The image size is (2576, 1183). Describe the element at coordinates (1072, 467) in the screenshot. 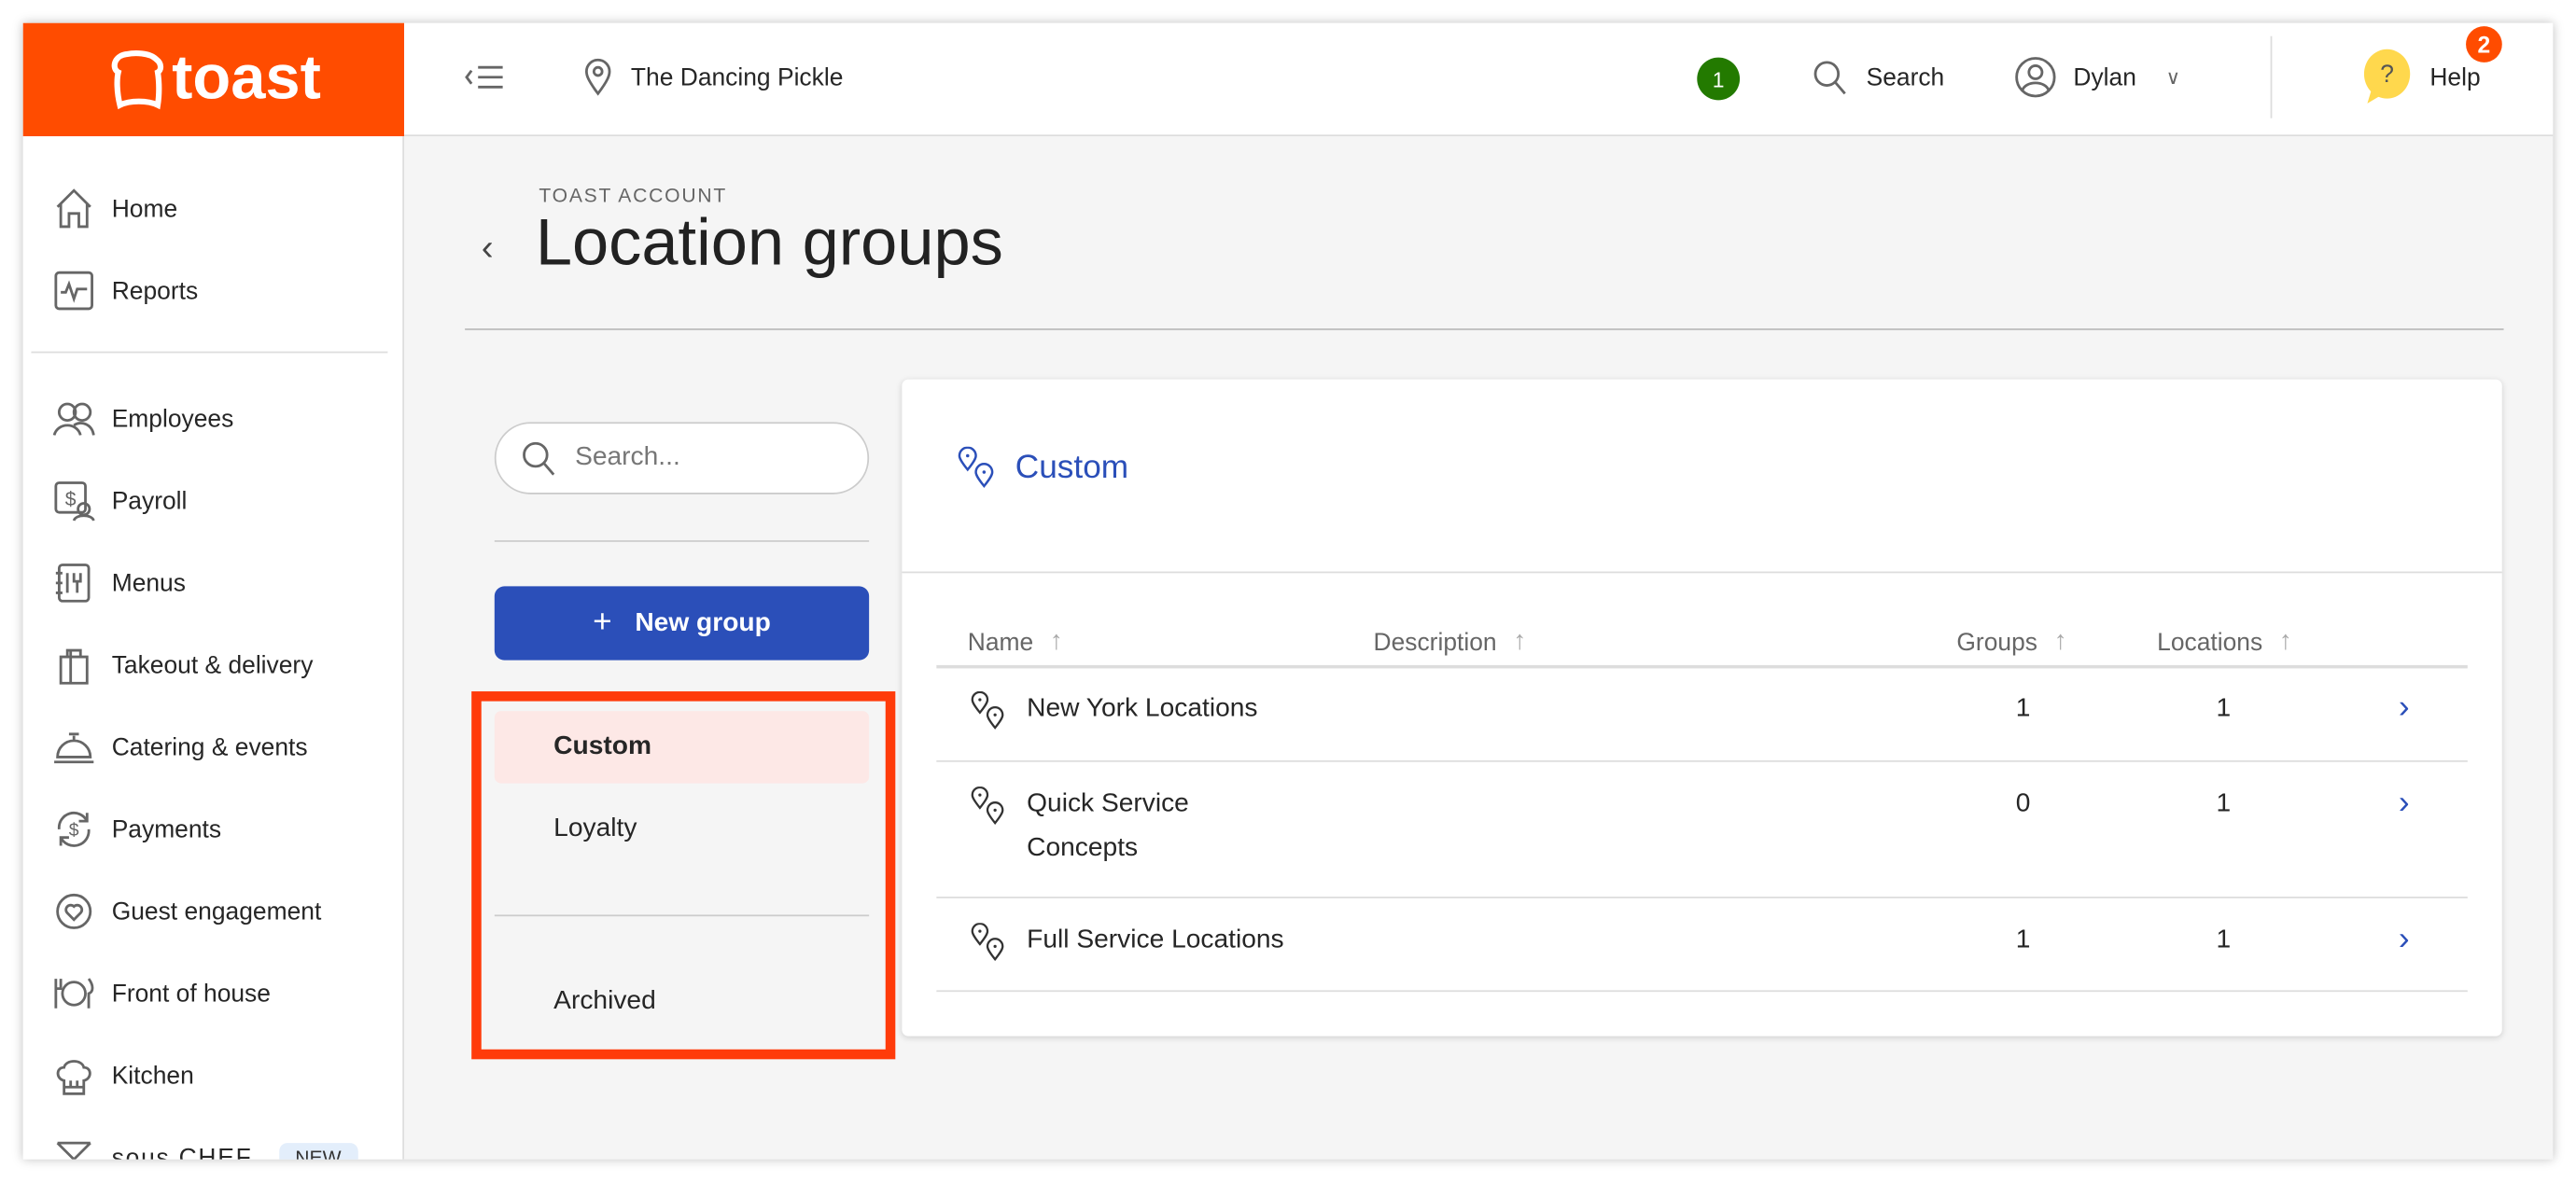

I see `card-title-text: Custom` at that location.